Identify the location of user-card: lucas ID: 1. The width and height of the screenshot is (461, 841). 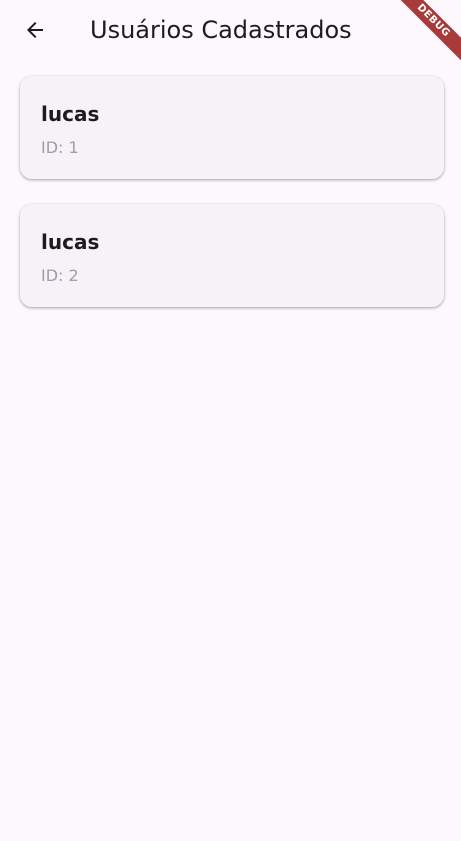
(232, 127).